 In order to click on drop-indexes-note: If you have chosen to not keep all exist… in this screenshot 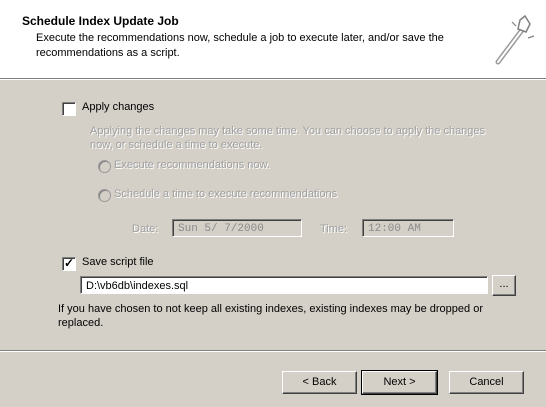, I will do `click(270, 316)`.